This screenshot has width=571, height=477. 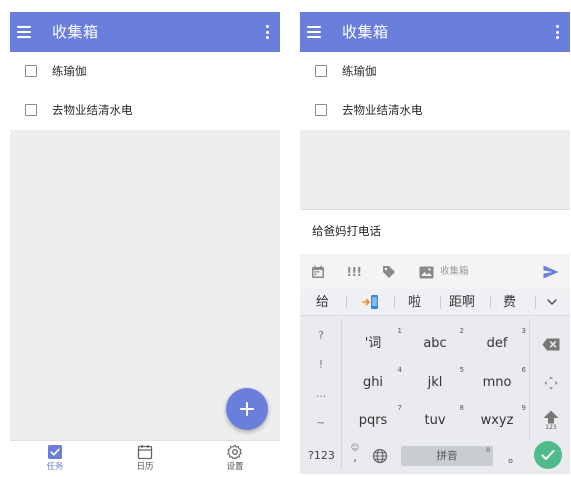 I want to click on shift-key: 123, so click(x=551, y=421).